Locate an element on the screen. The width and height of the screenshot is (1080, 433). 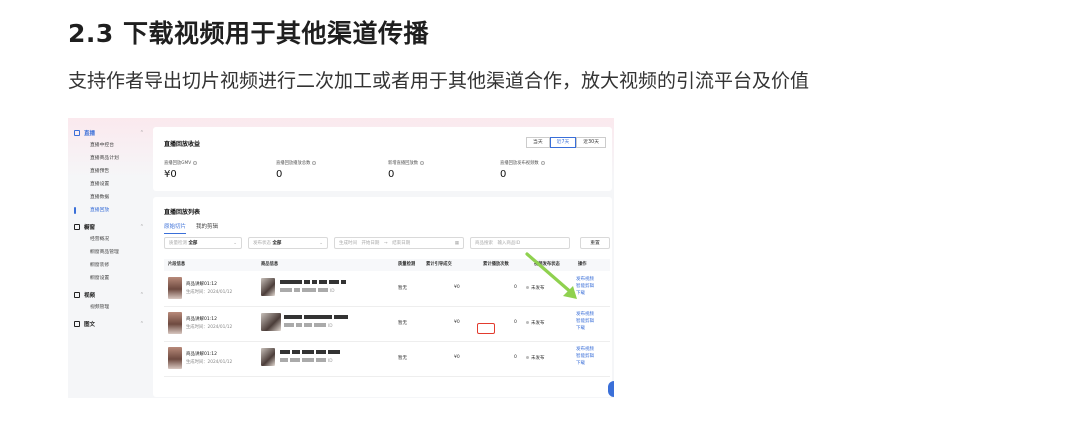
sidebar-group-video: 视频 ⌃ is located at coordinates (109, 294).